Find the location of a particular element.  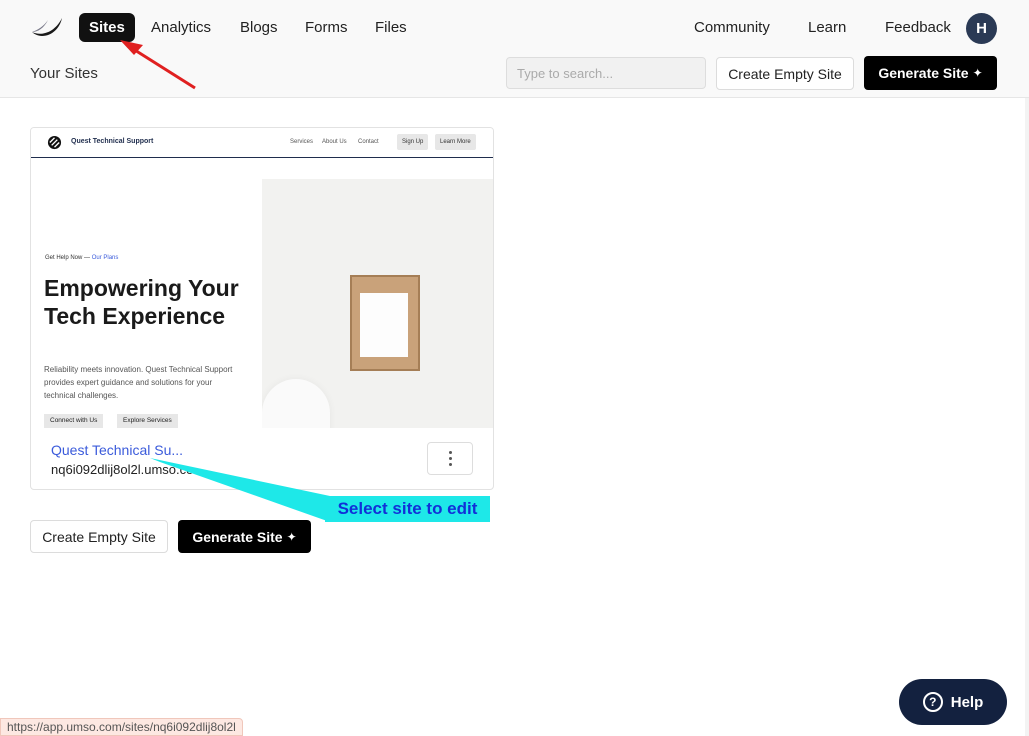

preview-lamp-shape is located at coordinates (296, 403).